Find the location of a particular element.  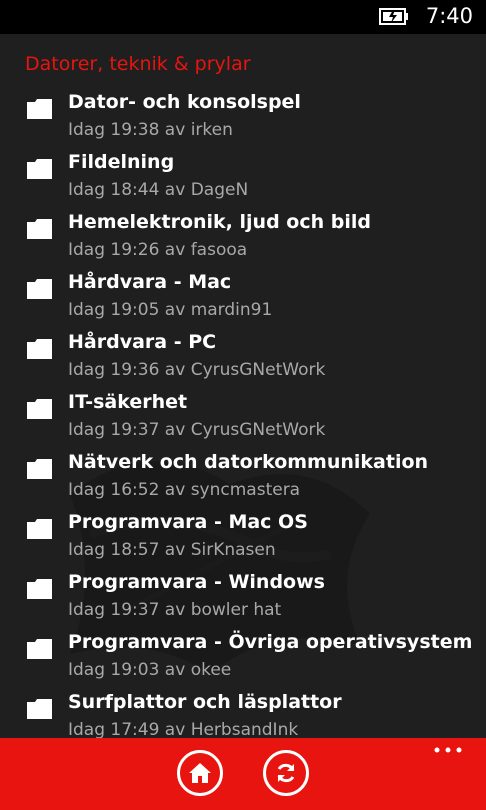

status-bar: 7:40 is located at coordinates (243, 17).